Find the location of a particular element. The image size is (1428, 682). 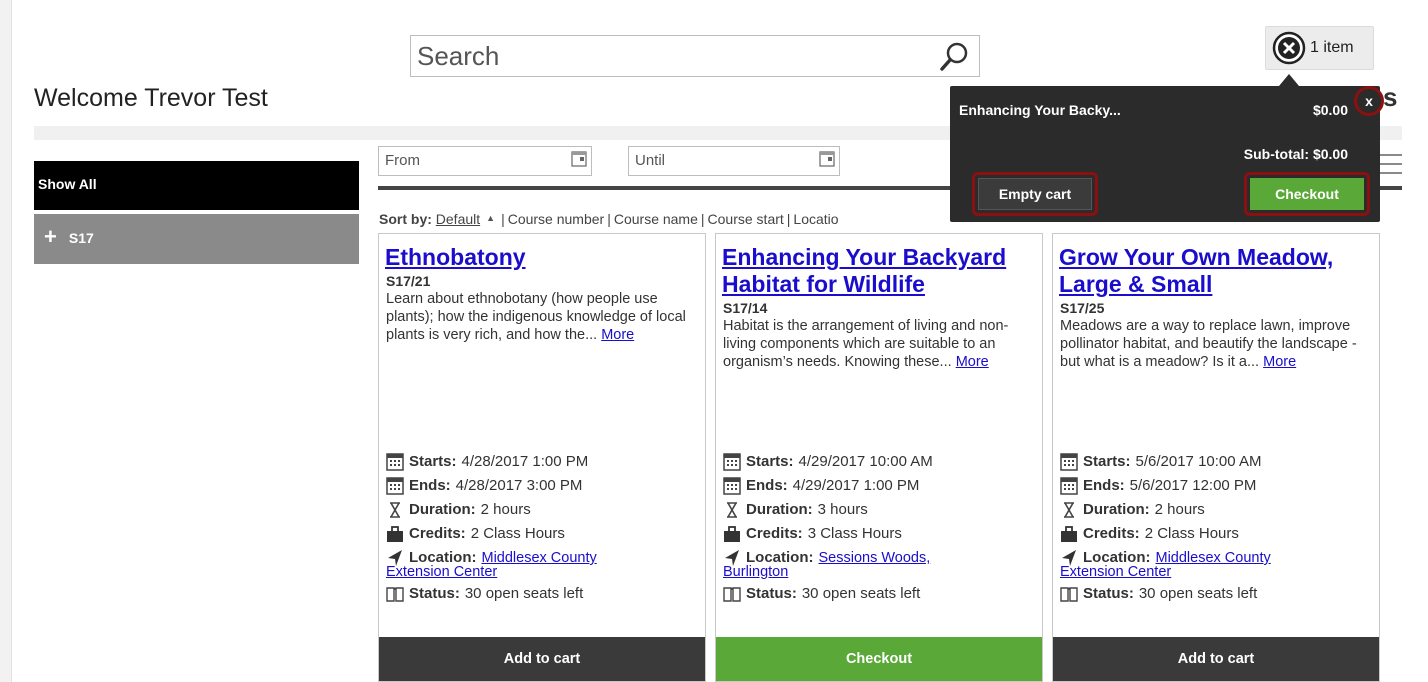

course-title-link: Ethnobatony is located at coordinates (542, 257).